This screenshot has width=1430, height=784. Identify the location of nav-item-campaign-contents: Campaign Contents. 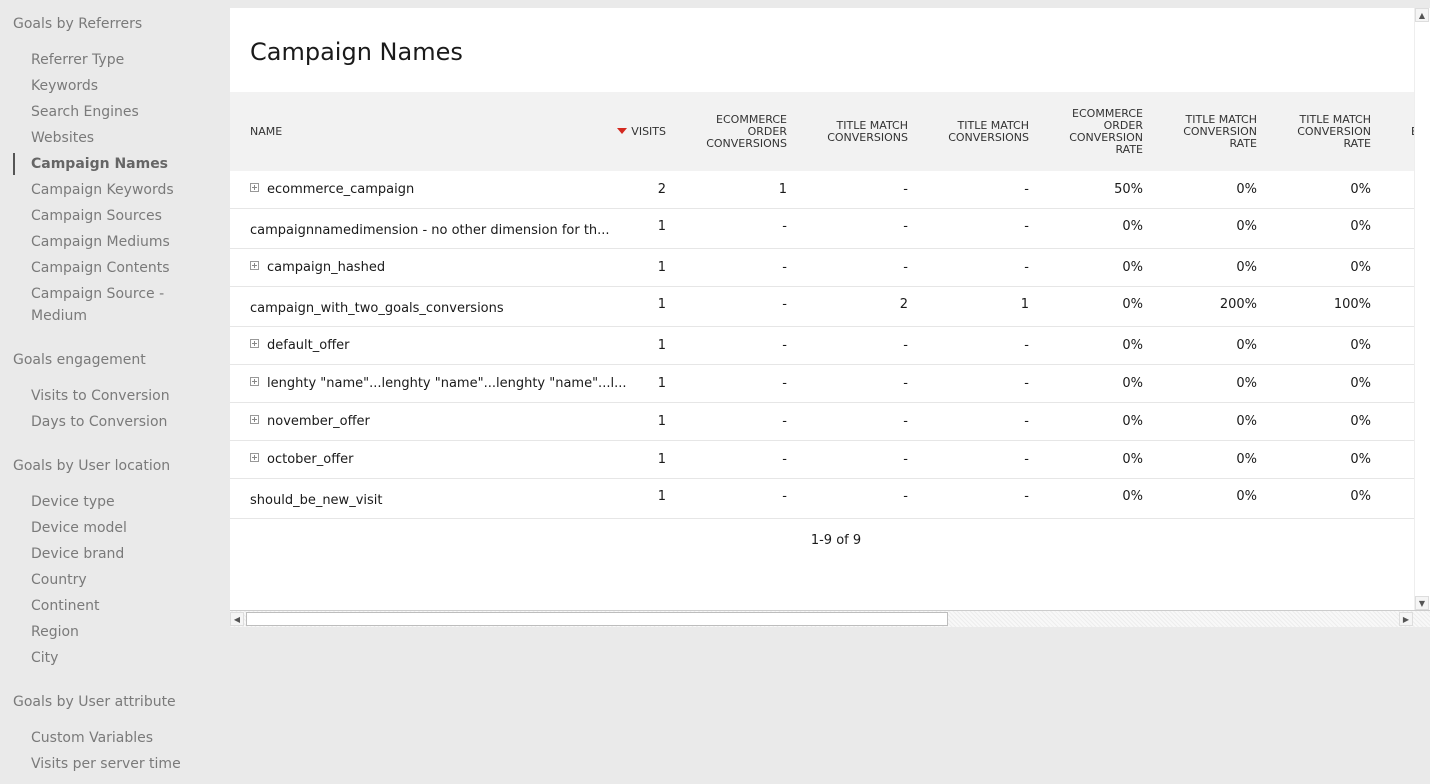
(123, 268).